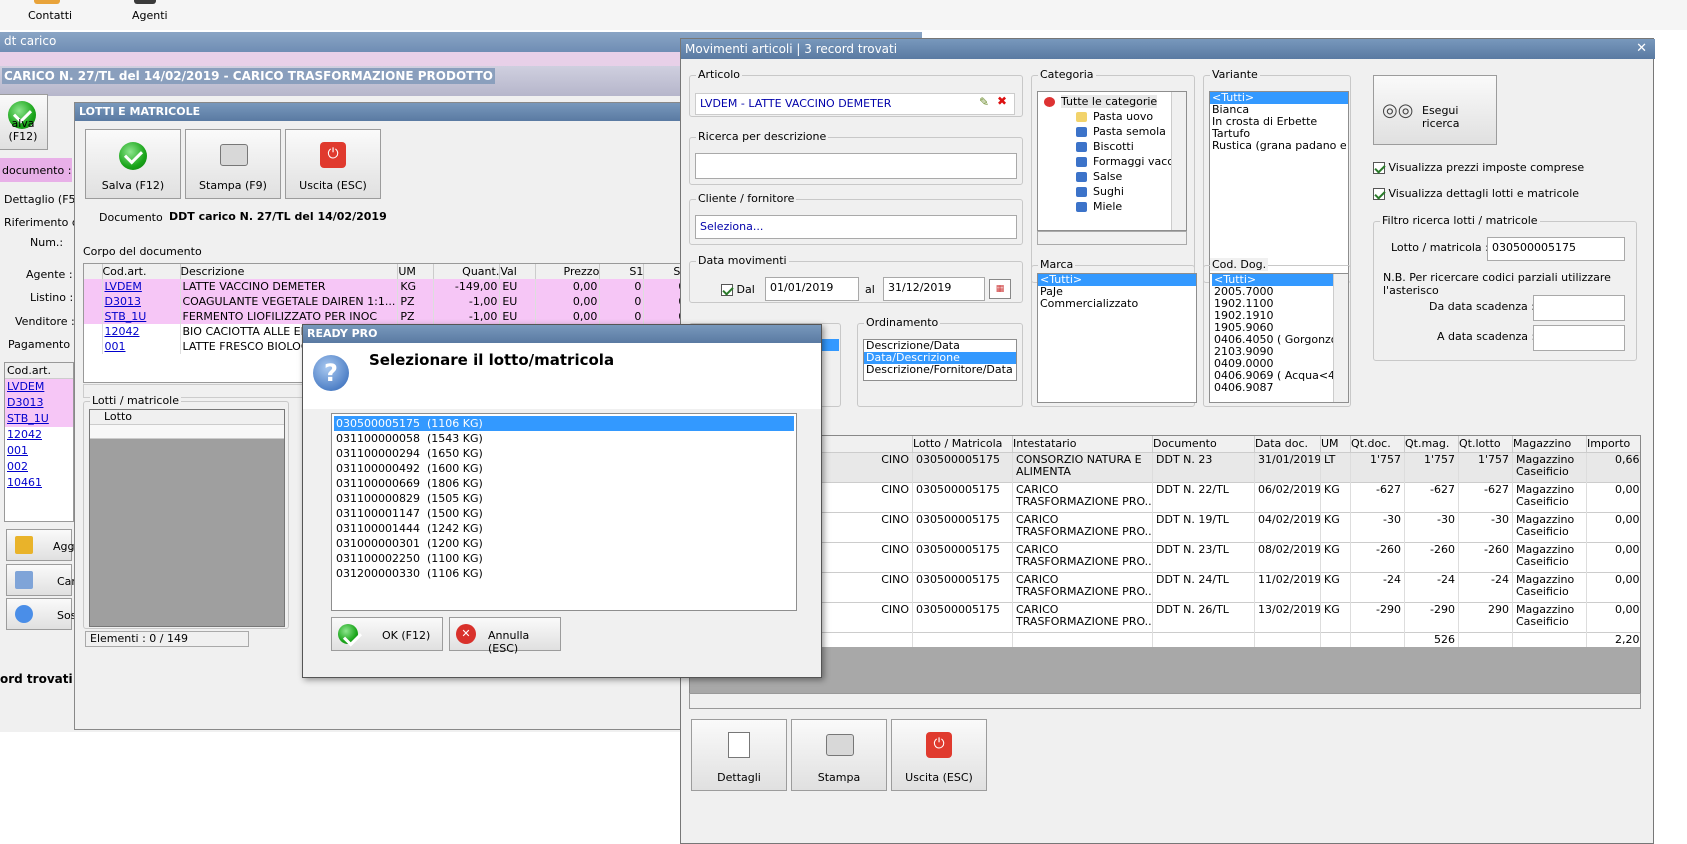  What do you see at coordinates (1556, 249) in the screenshot?
I see `lot-filter-input: 030500005175` at bounding box center [1556, 249].